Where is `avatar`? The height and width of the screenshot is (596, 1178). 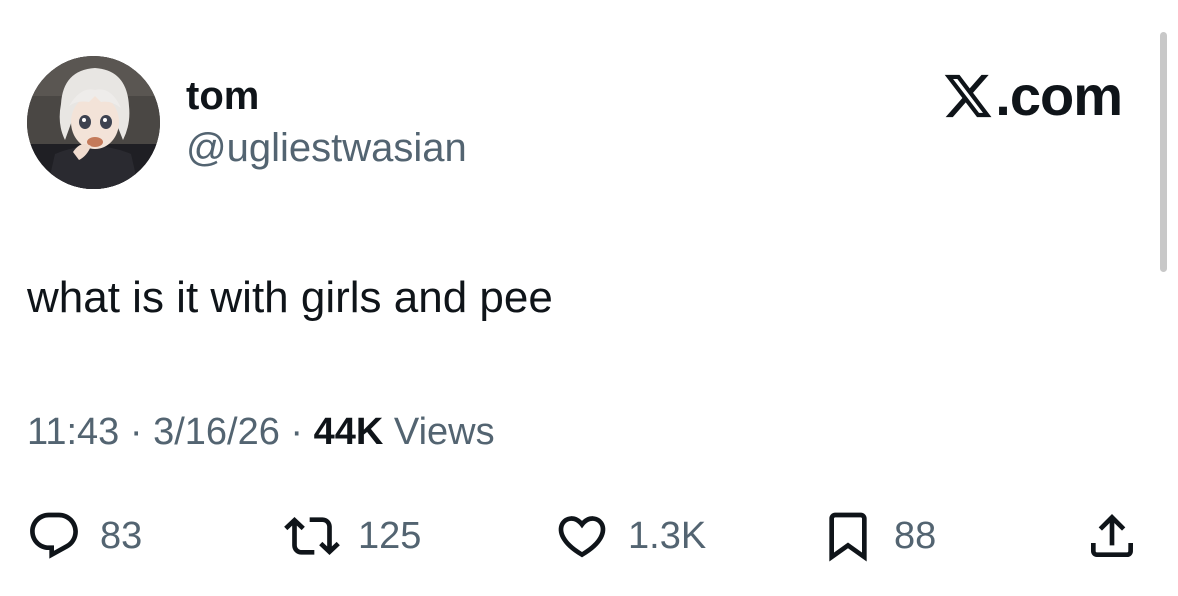
avatar is located at coordinates (93, 122).